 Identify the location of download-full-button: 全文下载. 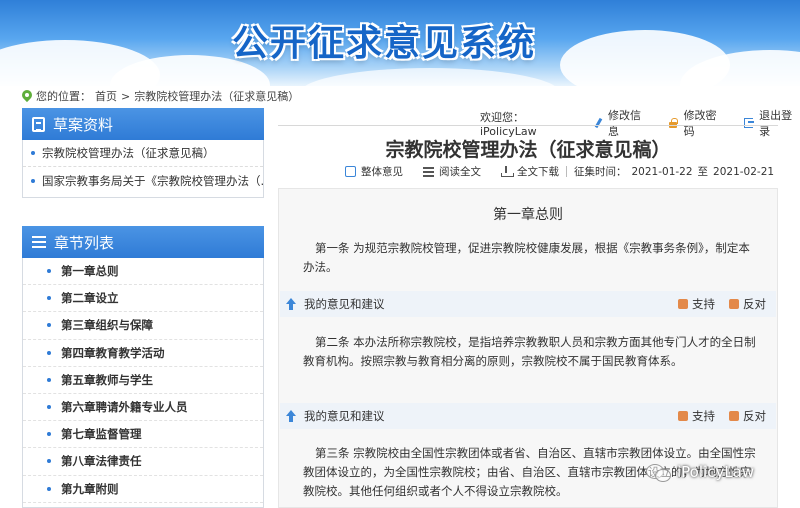
(538, 171).